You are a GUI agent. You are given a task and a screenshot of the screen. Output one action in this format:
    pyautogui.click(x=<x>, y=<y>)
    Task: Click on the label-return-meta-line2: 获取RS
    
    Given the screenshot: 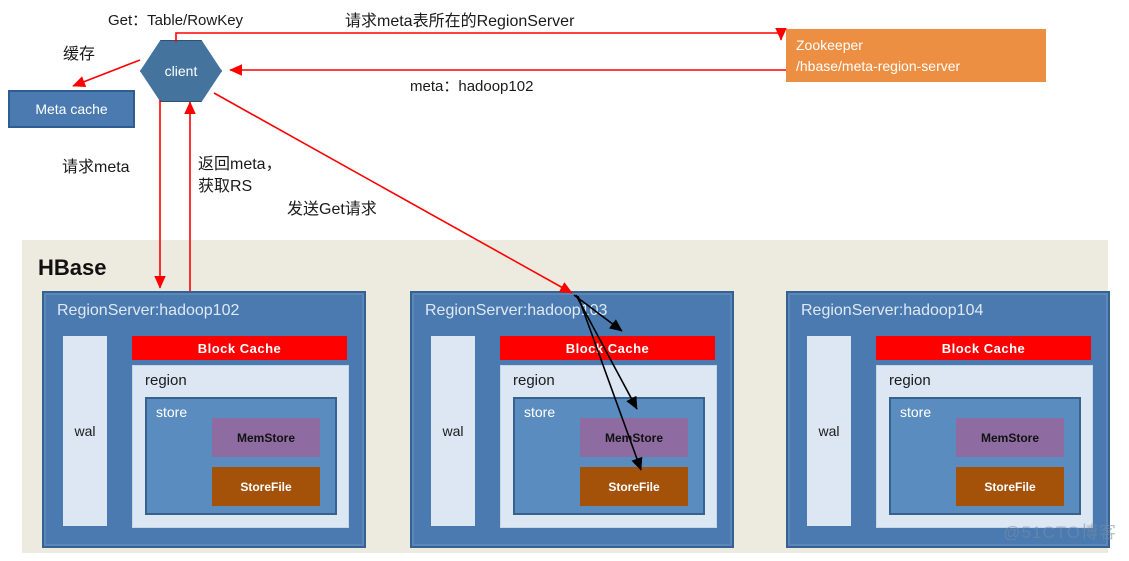 What is the action you would take?
    pyautogui.click(x=225, y=186)
    